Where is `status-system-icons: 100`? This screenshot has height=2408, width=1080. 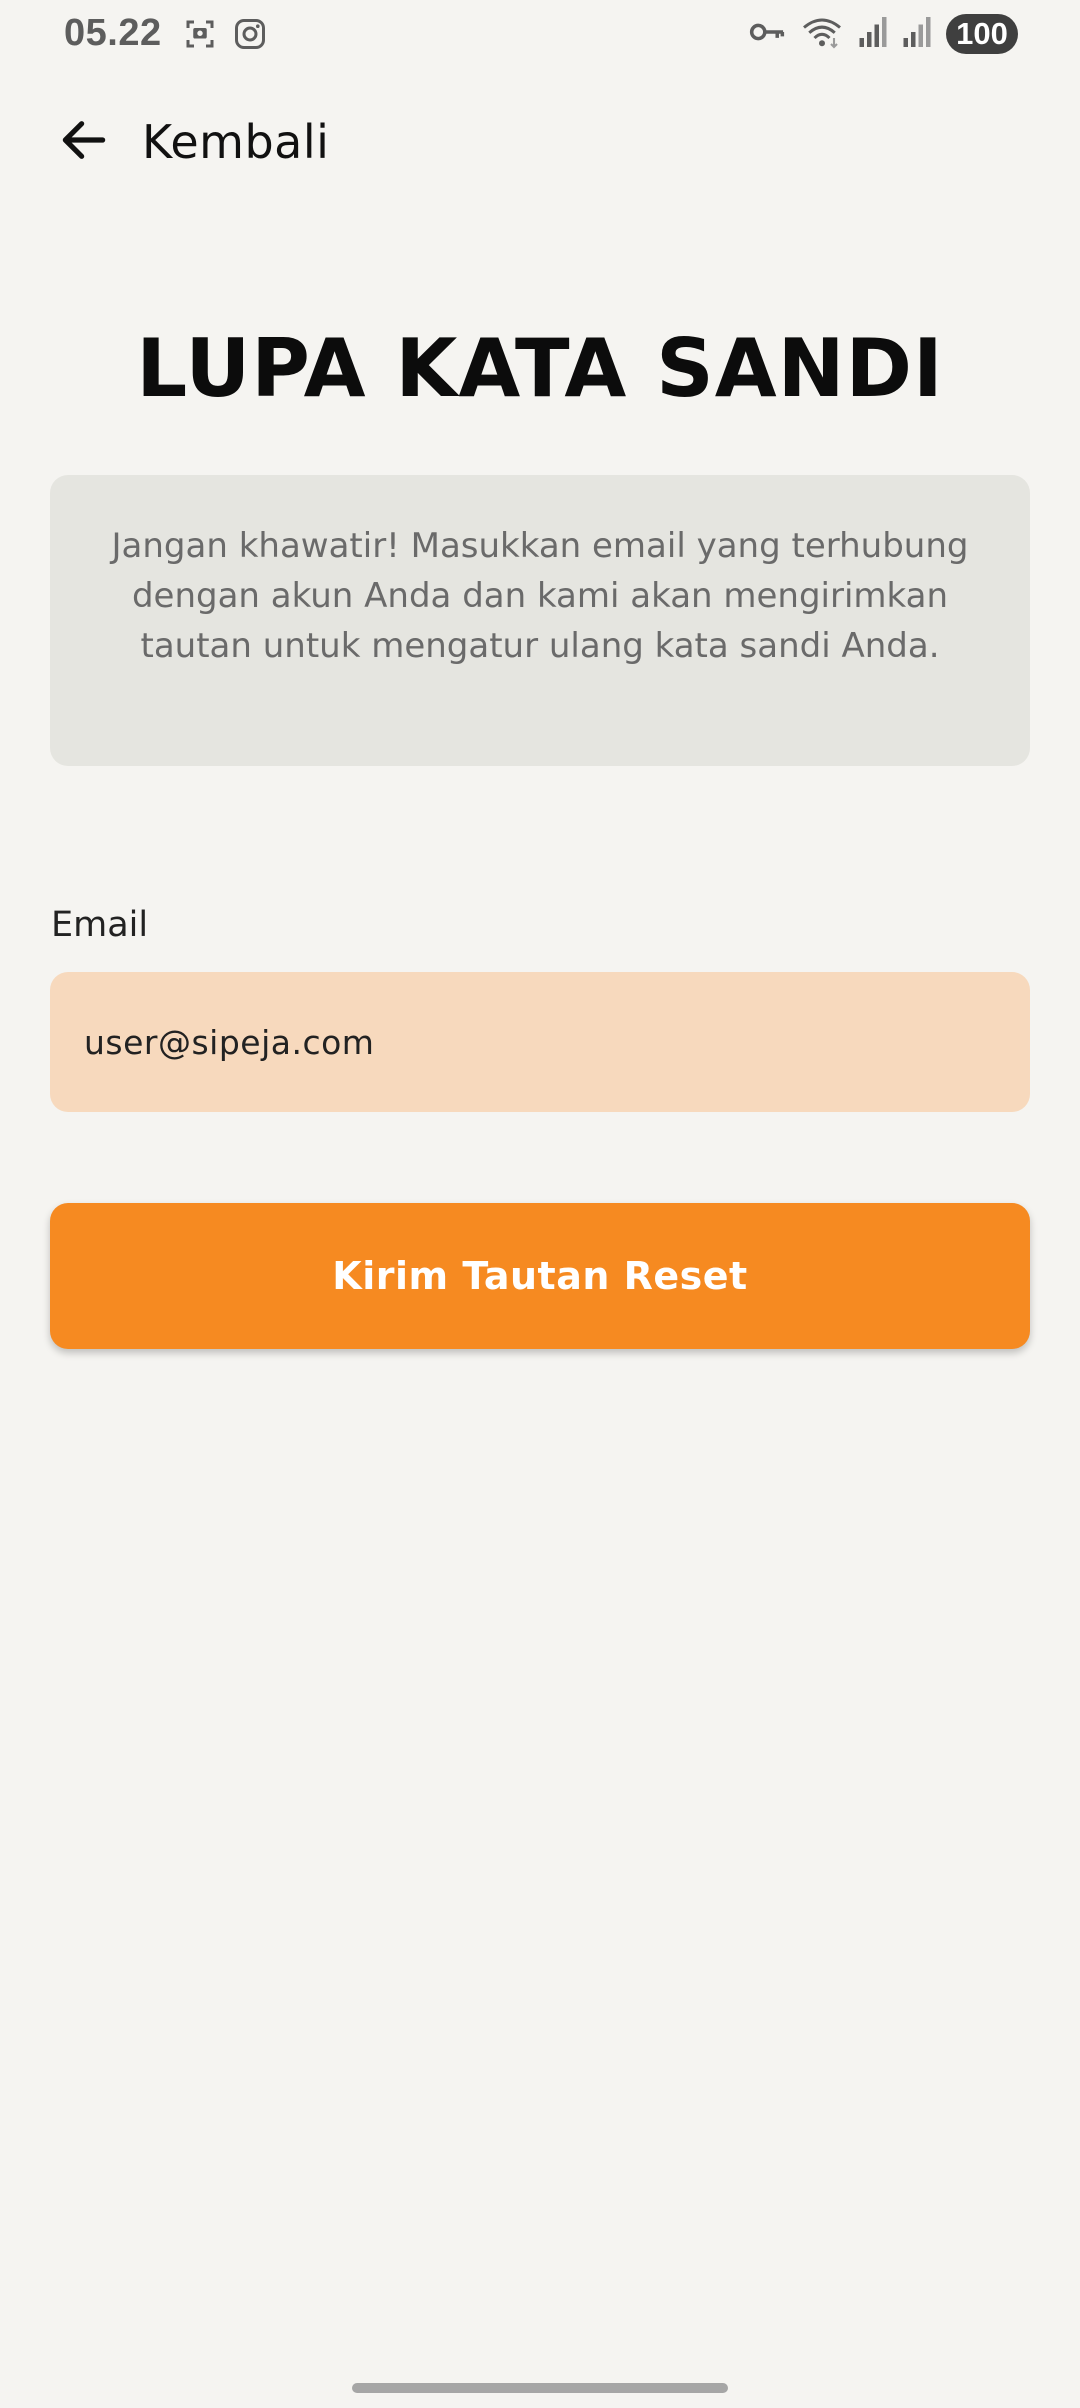 status-system-icons: 100 is located at coordinates (883, 34).